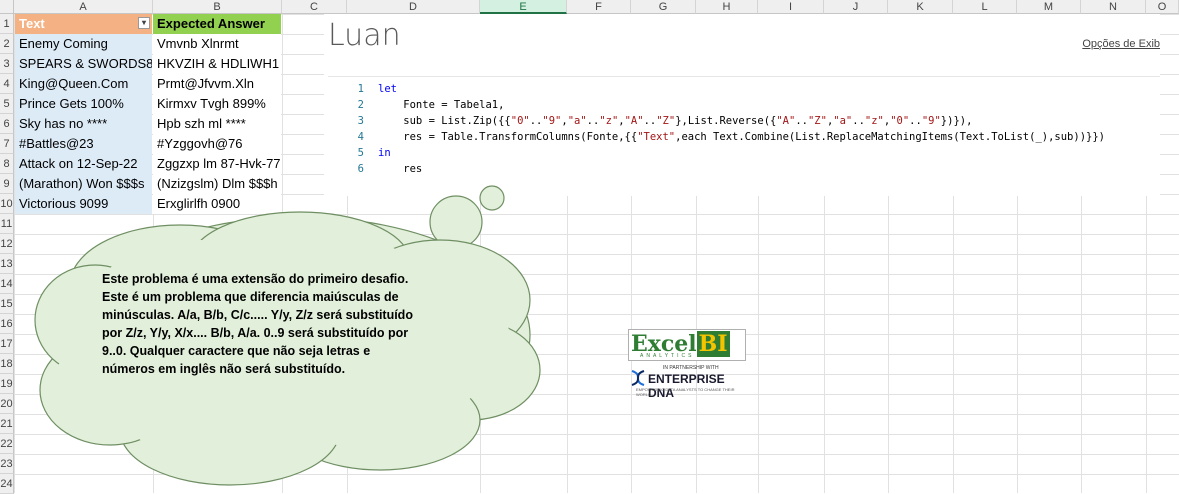 This screenshot has height=494, width=1179. Describe the element at coordinates (667, 356) in the screenshot. I see `analytics-text: ANALYTICS` at that location.